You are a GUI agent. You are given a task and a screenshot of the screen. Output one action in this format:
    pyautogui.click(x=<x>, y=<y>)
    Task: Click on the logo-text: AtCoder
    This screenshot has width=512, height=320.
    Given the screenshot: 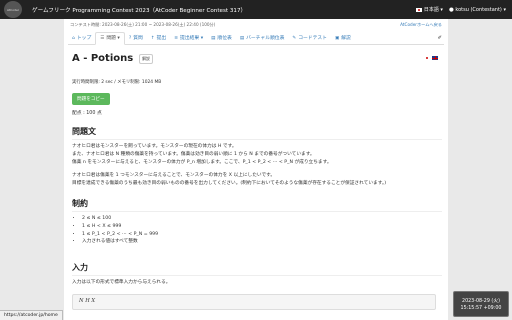 What is the action you would take?
    pyautogui.click(x=13, y=9)
    